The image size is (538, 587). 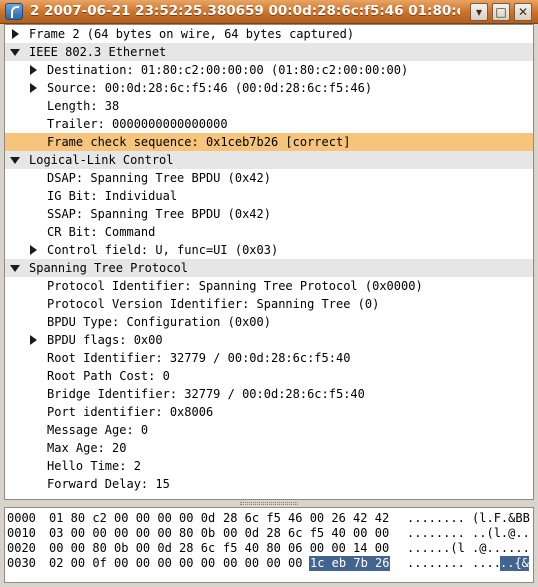 I want to click on hex-bytes-first-half: 01 80 c2 00 00 00 00 0d, so click(x=132, y=518).